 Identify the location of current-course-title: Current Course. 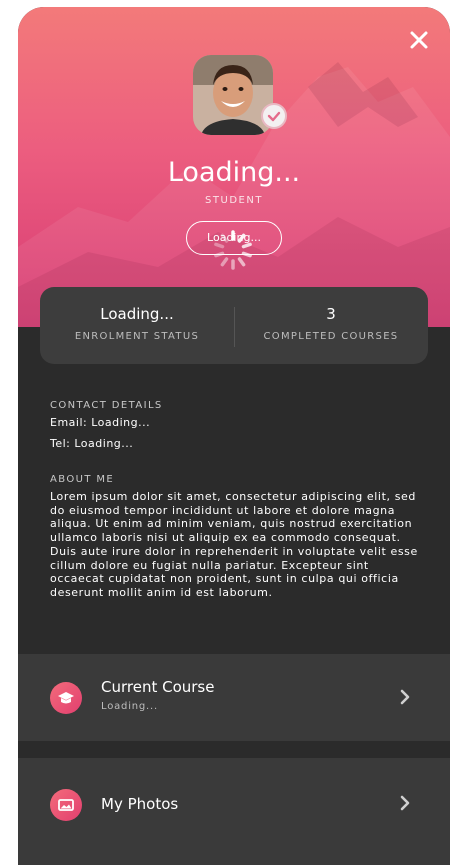
(158, 687).